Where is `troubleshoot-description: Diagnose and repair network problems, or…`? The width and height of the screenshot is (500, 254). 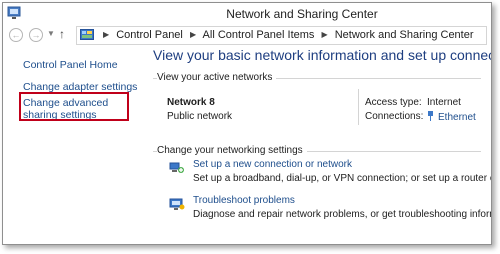
troubleshoot-description: Diagnose and repair network problems, or… is located at coordinates (342, 214).